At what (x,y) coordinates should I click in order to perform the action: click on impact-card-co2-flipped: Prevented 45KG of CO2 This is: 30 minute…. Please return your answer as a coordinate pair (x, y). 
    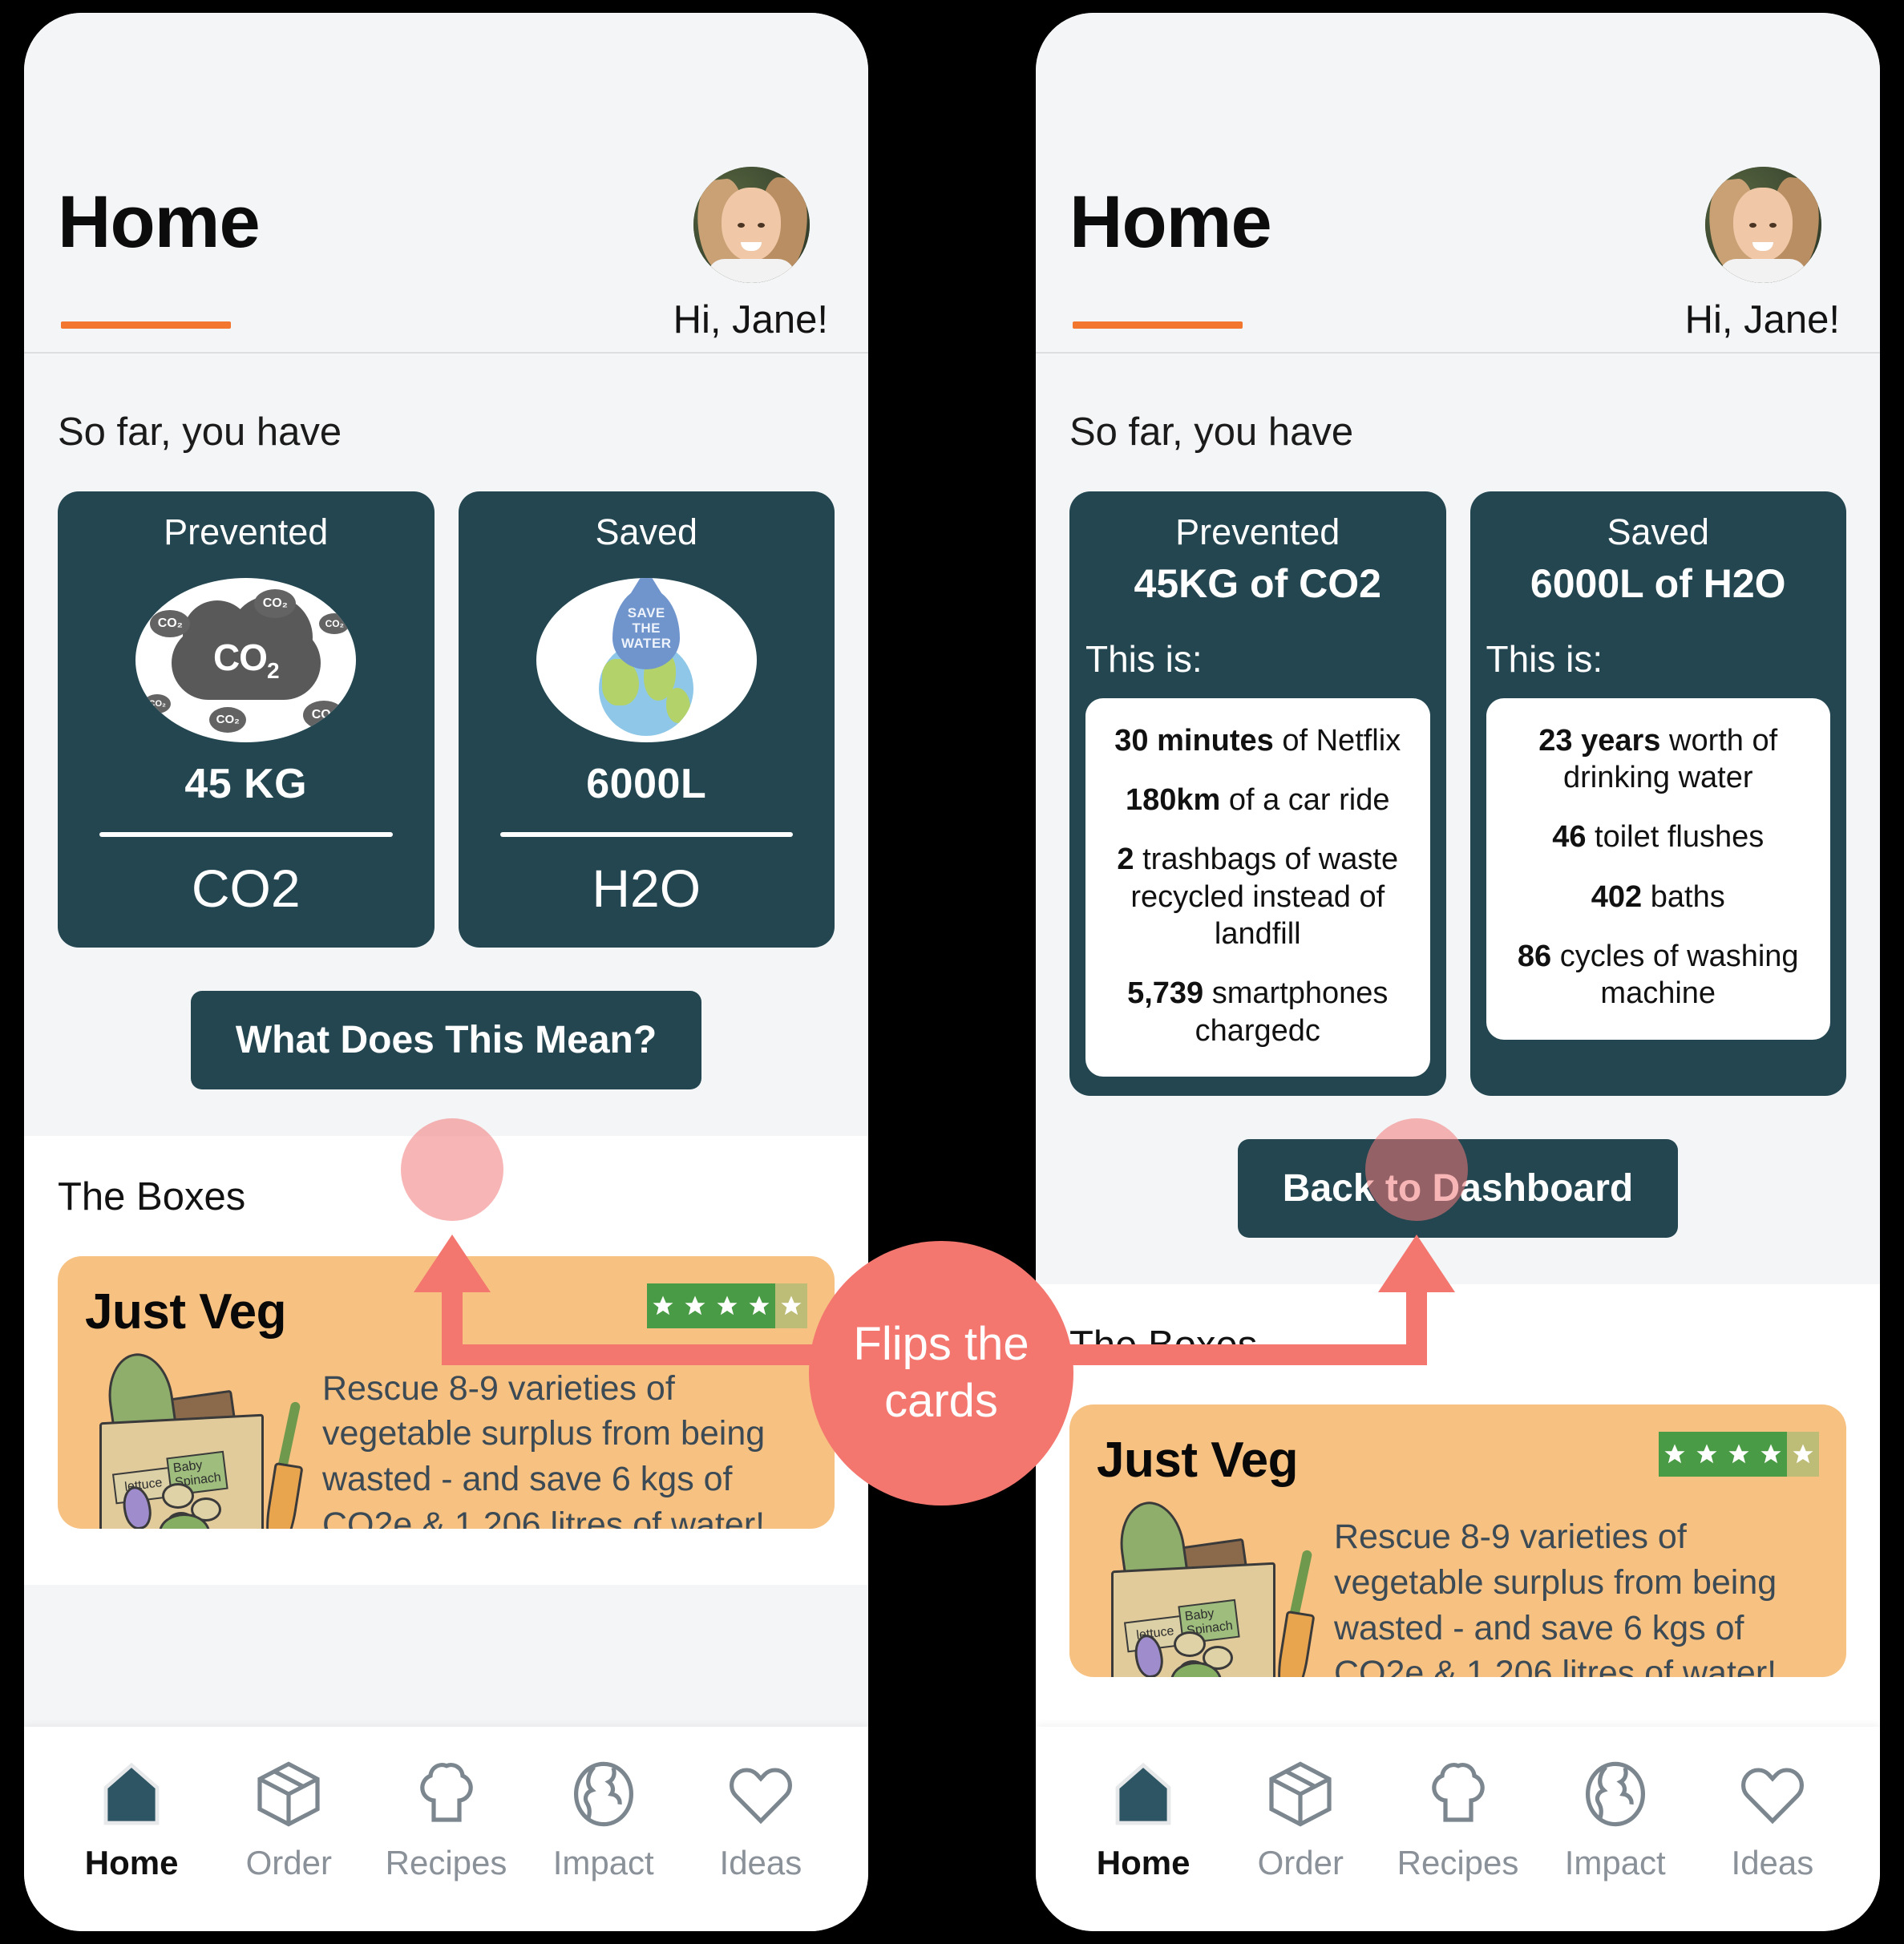
    Looking at the image, I should click on (1257, 794).